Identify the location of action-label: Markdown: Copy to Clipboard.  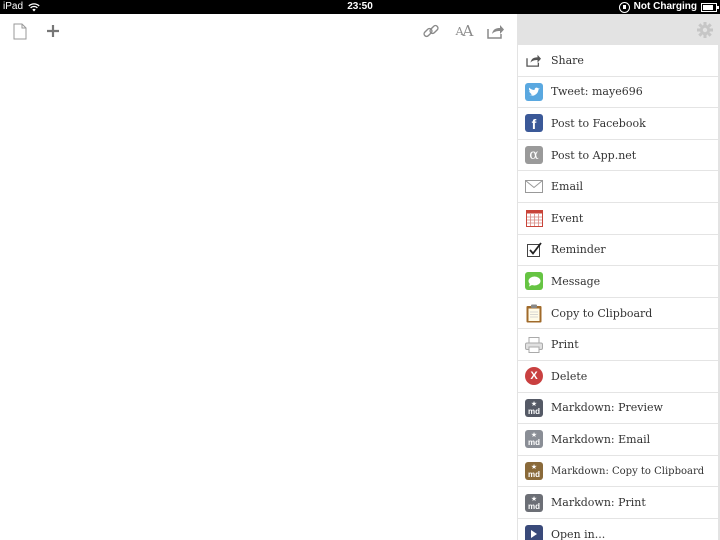
(628, 471).